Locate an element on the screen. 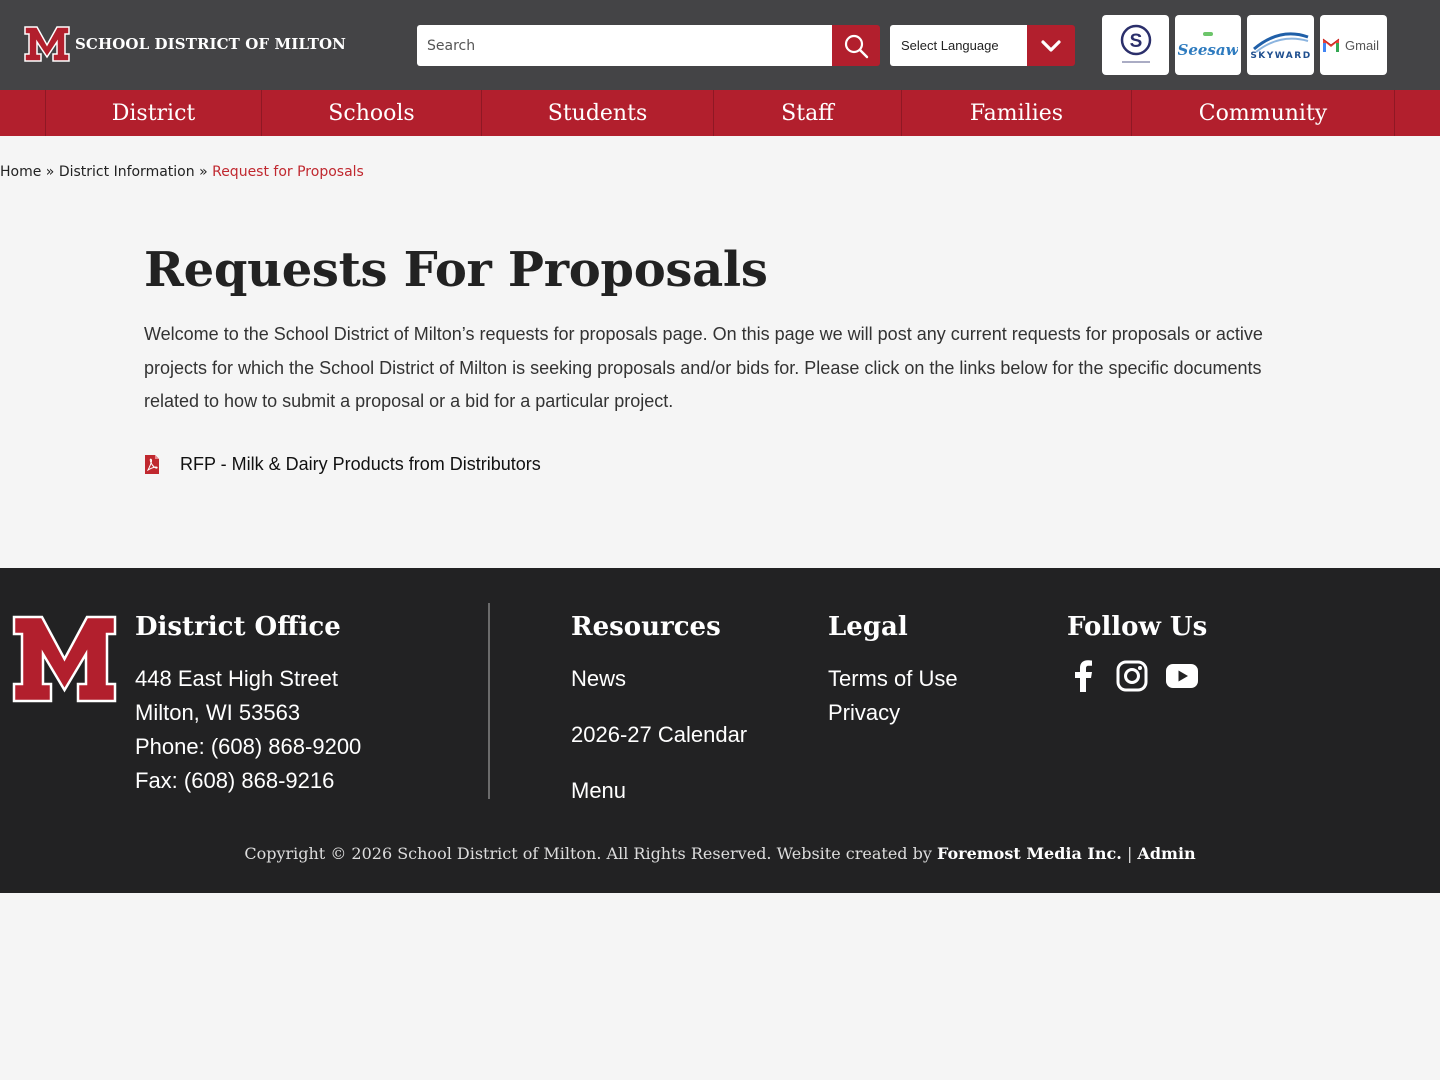  gmail-link: Gmail is located at coordinates (1353, 45).